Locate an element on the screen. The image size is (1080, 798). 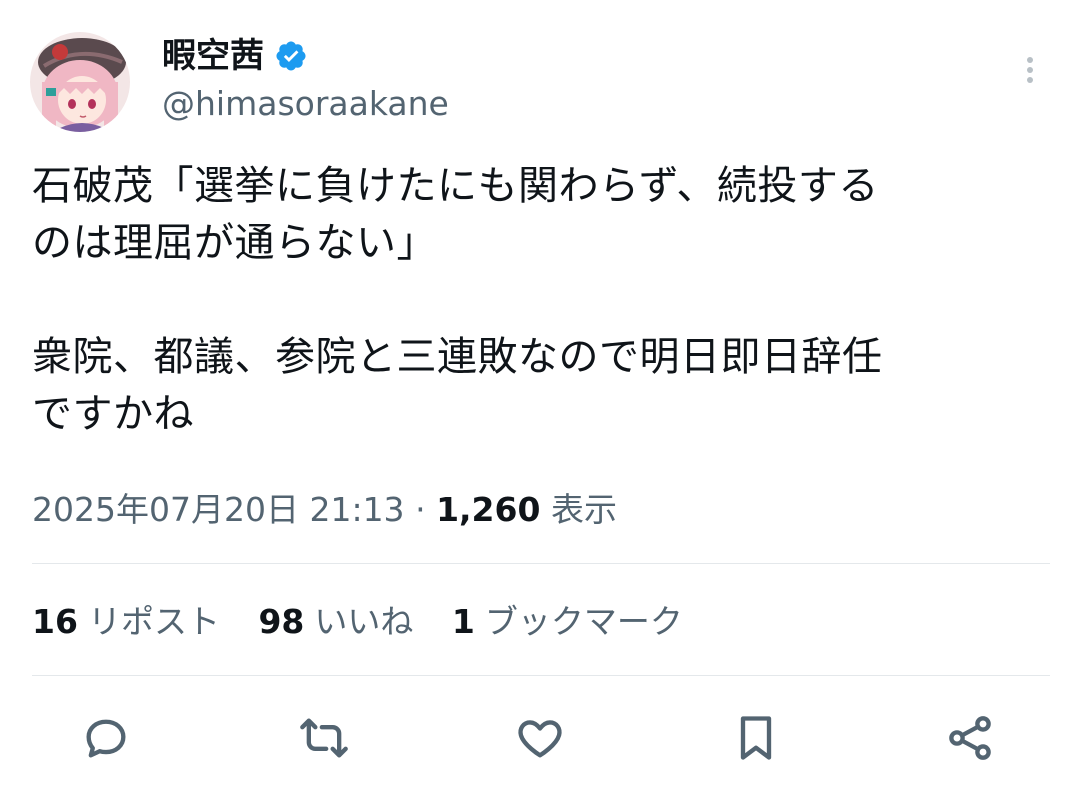
tweet-meta: 2025年07月20日 21:13 · 1,260 表示 is located at coordinates (324, 510).